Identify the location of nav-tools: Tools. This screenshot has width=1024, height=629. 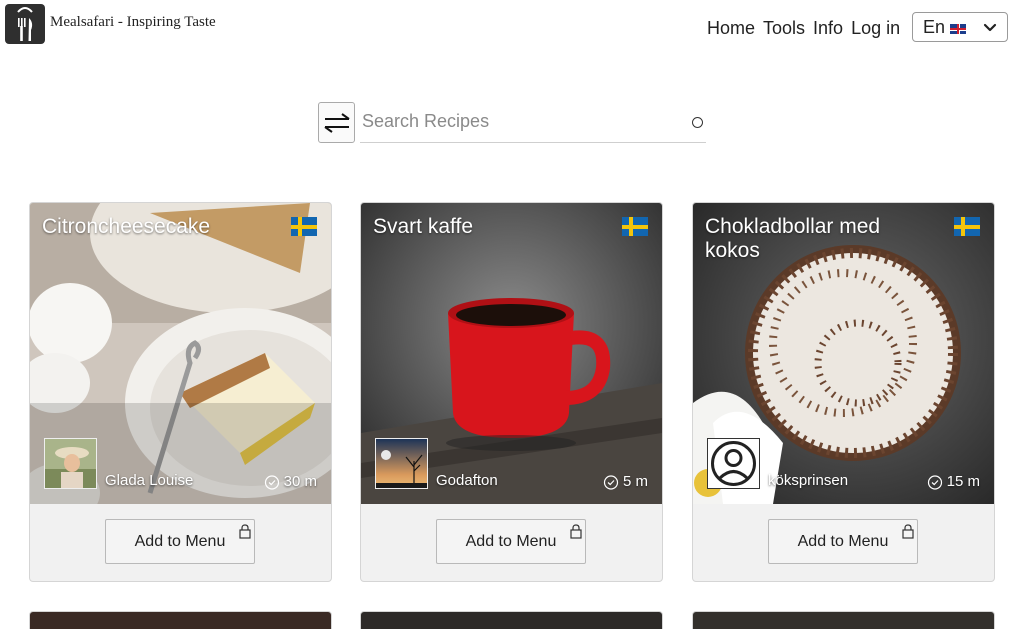
(784, 28).